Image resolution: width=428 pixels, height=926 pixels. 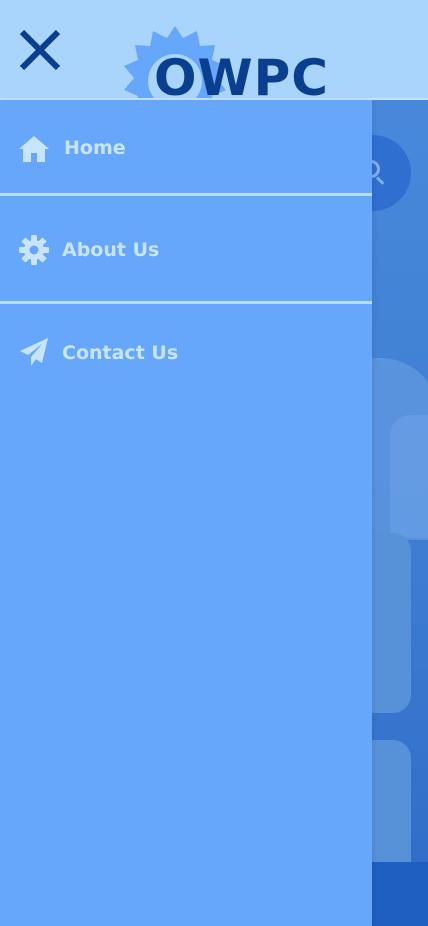 What do you see at coordinates (34, 250) in the screenshot?
I see `gear-icon` at bounding box center [34, 250].